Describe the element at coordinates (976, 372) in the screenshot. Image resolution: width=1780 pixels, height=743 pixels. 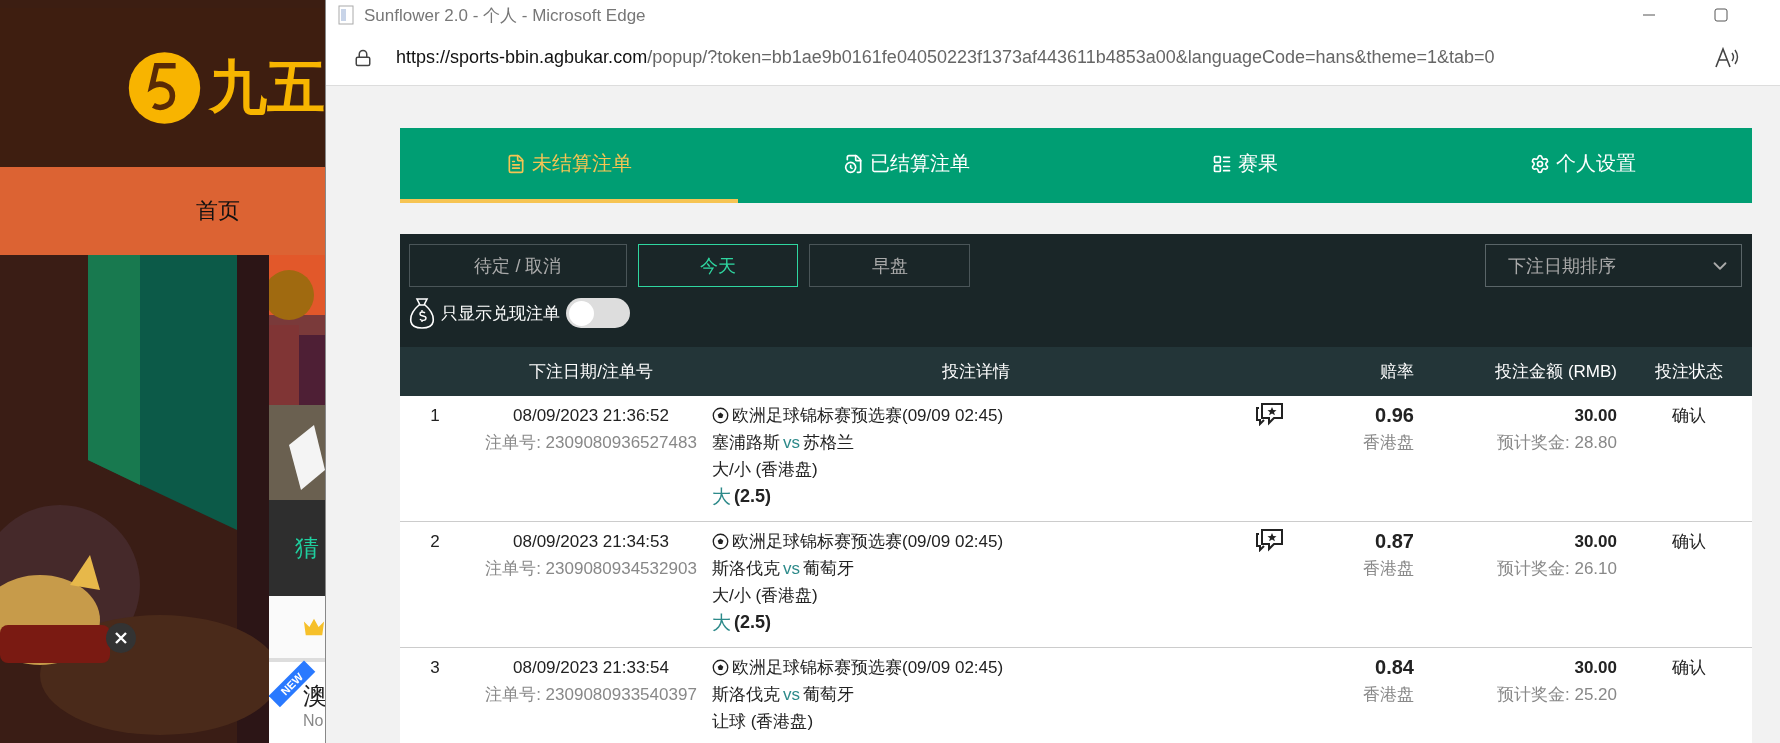
I see `column-header: 投注详情` at that location.